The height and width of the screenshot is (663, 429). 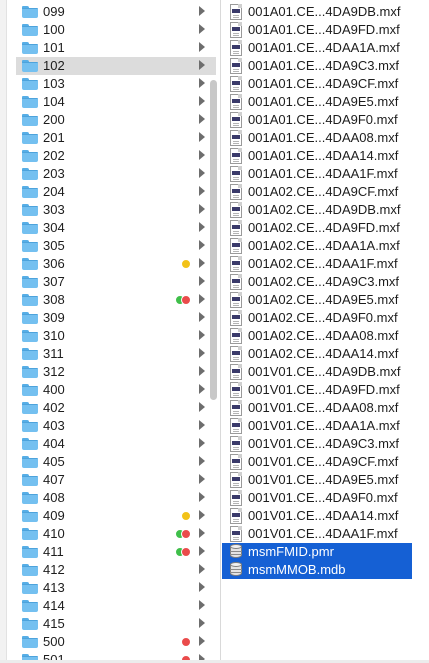 What do you see at coordinates (317, 174) in the screenshot?
I see `file-row: 001A01.CE...4DAA1F.mxf` at bounding box center [317, 174].